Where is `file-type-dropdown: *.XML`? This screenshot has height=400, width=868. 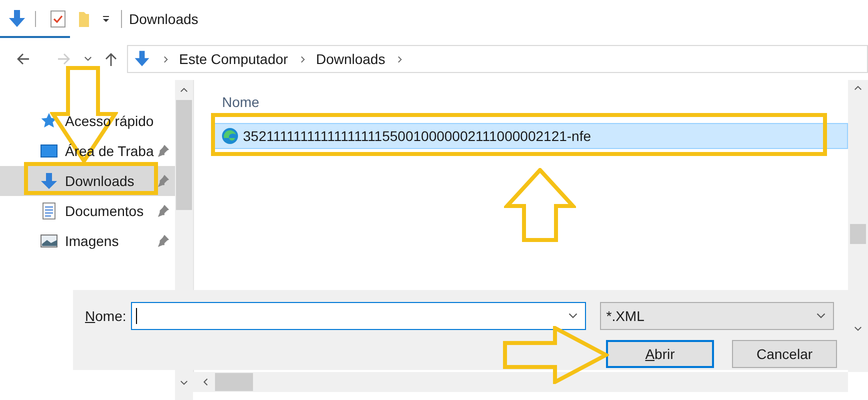
file-type-dropdown: *.XML is located at coordinates (717, 316).